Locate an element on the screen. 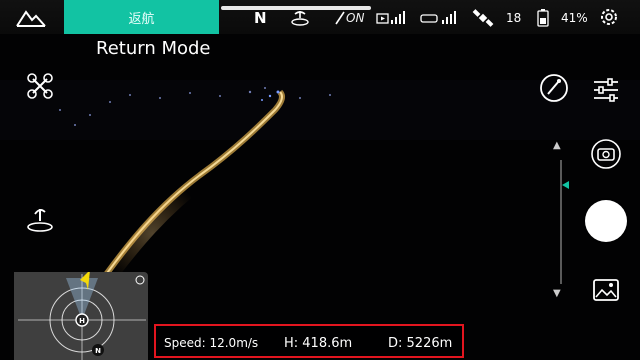  home-icon is located at coordinates (31, 18).